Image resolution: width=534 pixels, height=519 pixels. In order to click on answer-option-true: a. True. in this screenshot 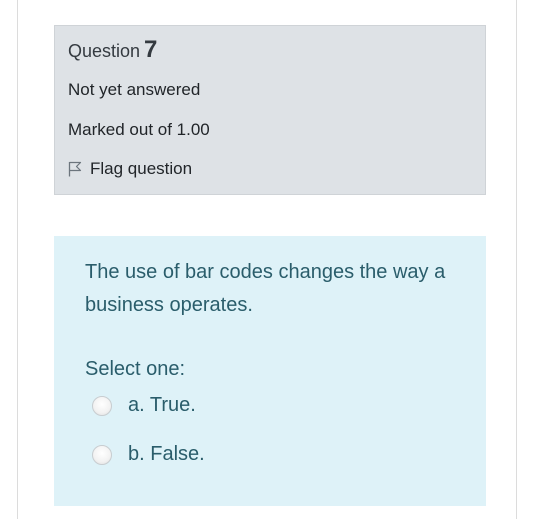, I will do `click(144, 405)`.